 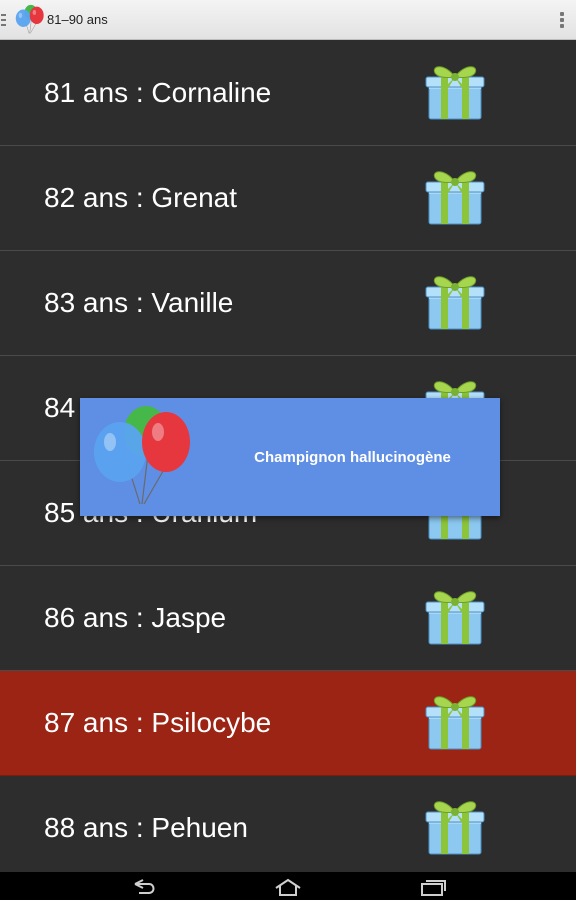 I want to click on overflow-menu-icon, so click(x=562, y=20).